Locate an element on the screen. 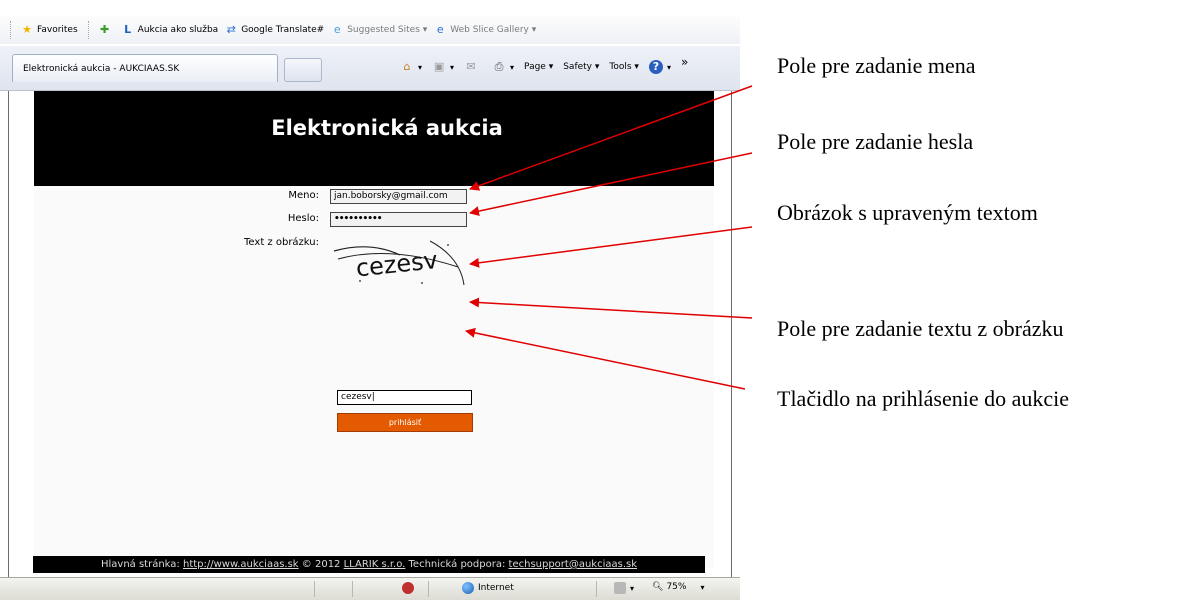 This screenshot has height=600, width=1202. help-icon: ? is located at coordinates (655, 67).